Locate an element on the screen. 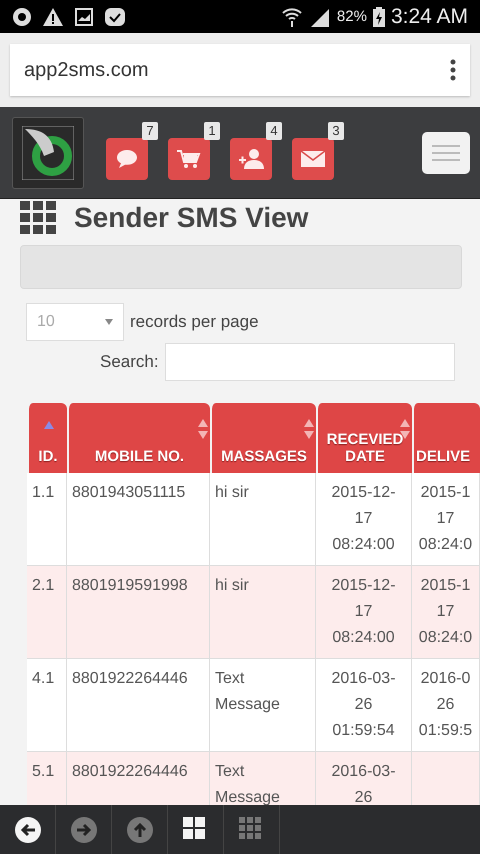 This screenshot has width=480, height=854. column-header: DELIVE is located at coordinates (446, 438).